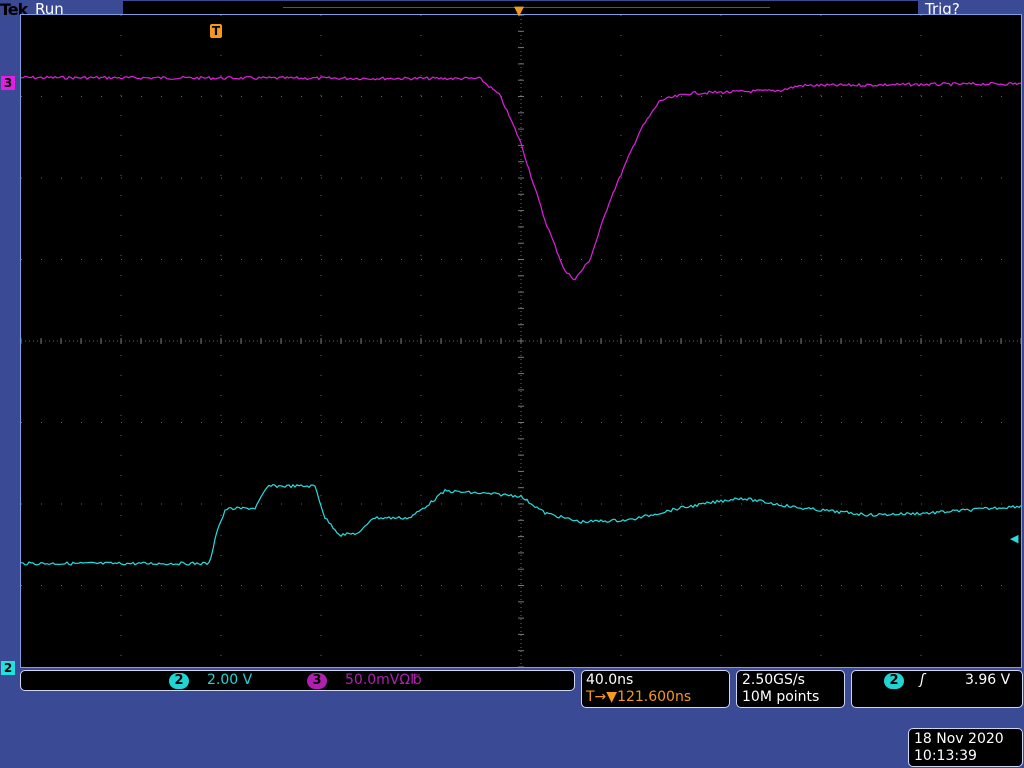 The width and height of the screenshot is (1024, 768). I want to click on ch2-scale: 2.00 V, so click(229, 680).